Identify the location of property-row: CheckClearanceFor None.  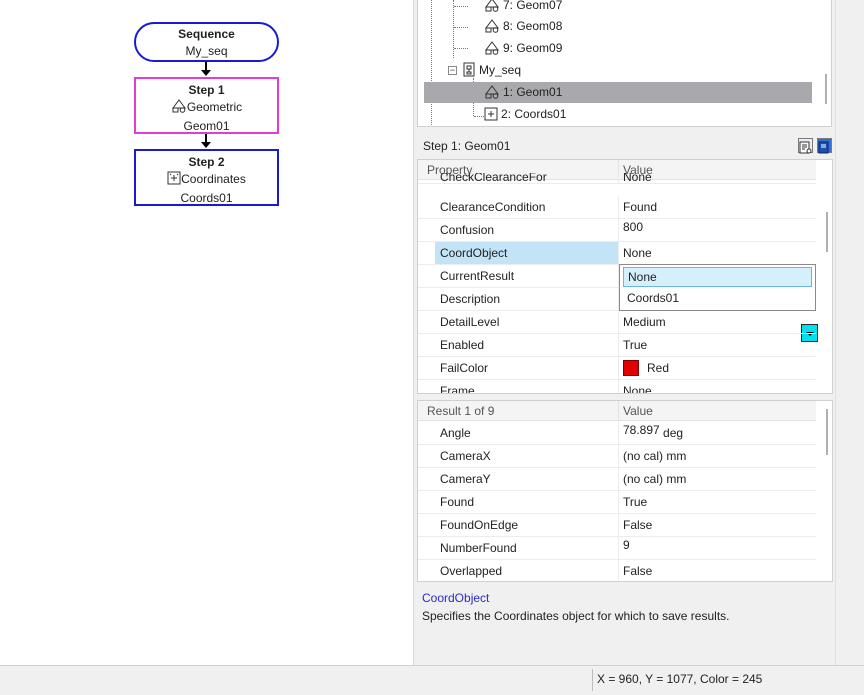
(617, 178).